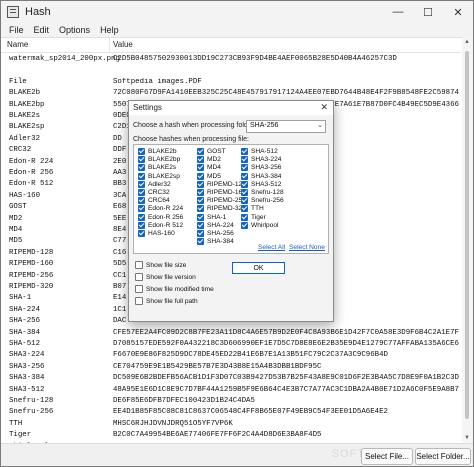 The width and height of the screenshot is (474, 467). Describe the element at coordinates (221, 184) in the screenshot. I see `hash-checkbox: RIPEMD-128` at that location.